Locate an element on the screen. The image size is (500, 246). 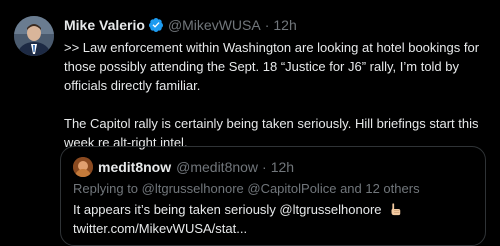
quoted-tweet-time: 12h is located at coordinates (282, 167).